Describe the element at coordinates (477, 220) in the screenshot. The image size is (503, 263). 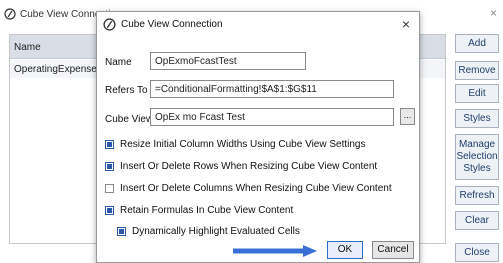
I see `clear-button: Clear` at that location.